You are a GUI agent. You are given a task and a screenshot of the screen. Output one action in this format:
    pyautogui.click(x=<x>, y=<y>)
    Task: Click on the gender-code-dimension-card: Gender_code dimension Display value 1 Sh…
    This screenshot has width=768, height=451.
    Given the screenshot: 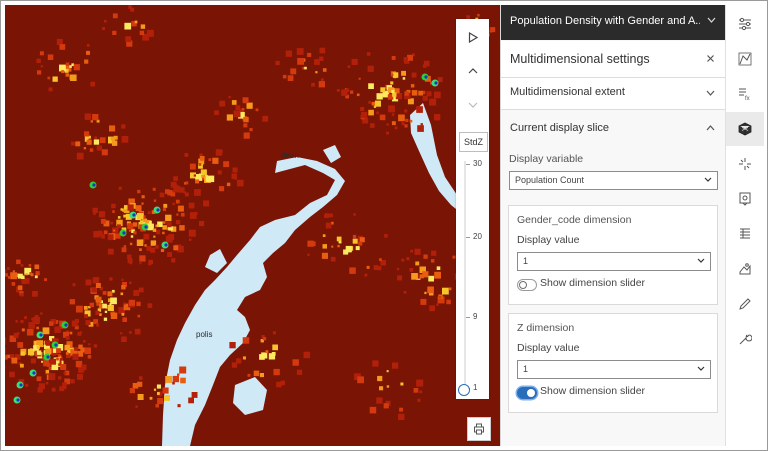 What is the action you would take?
    pyautogui.click(x=613, y=255)
    